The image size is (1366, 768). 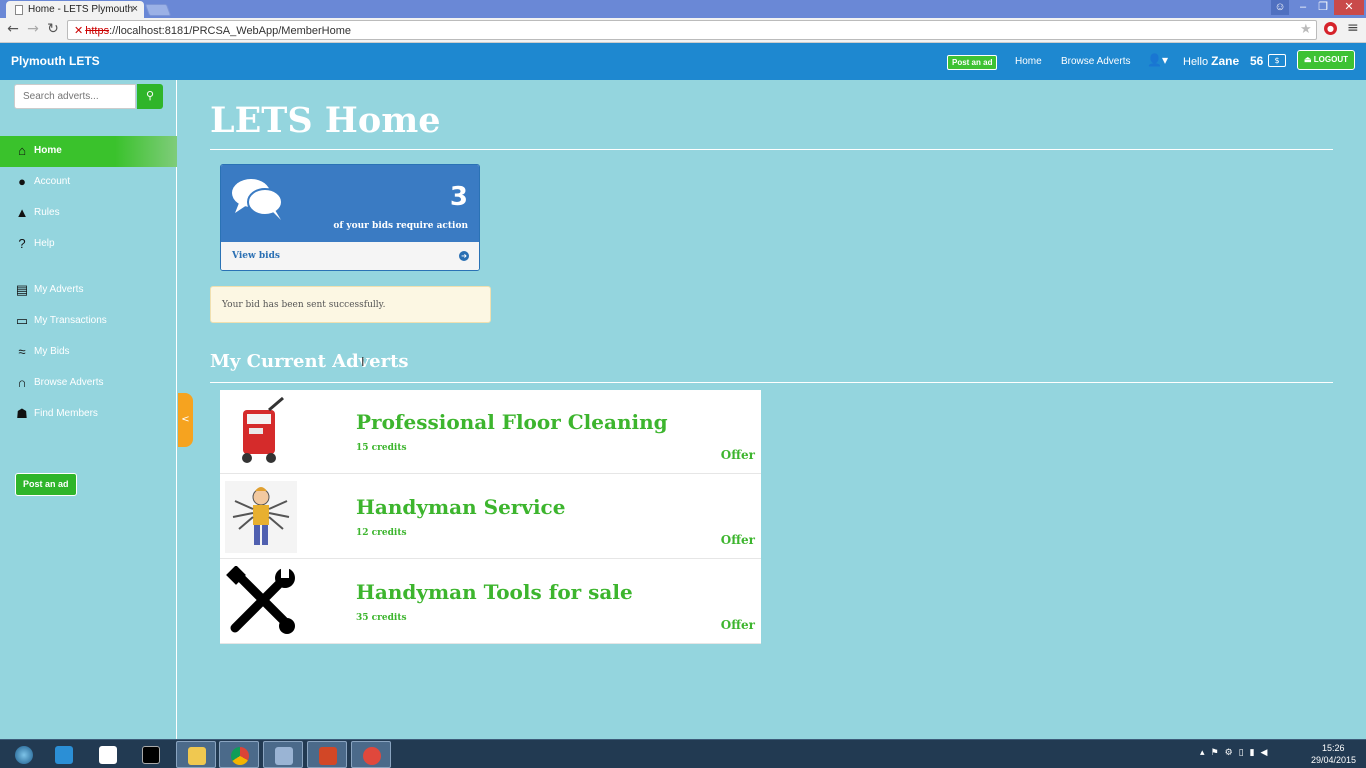 I want to click on start-button, so click(x=24, y=754).